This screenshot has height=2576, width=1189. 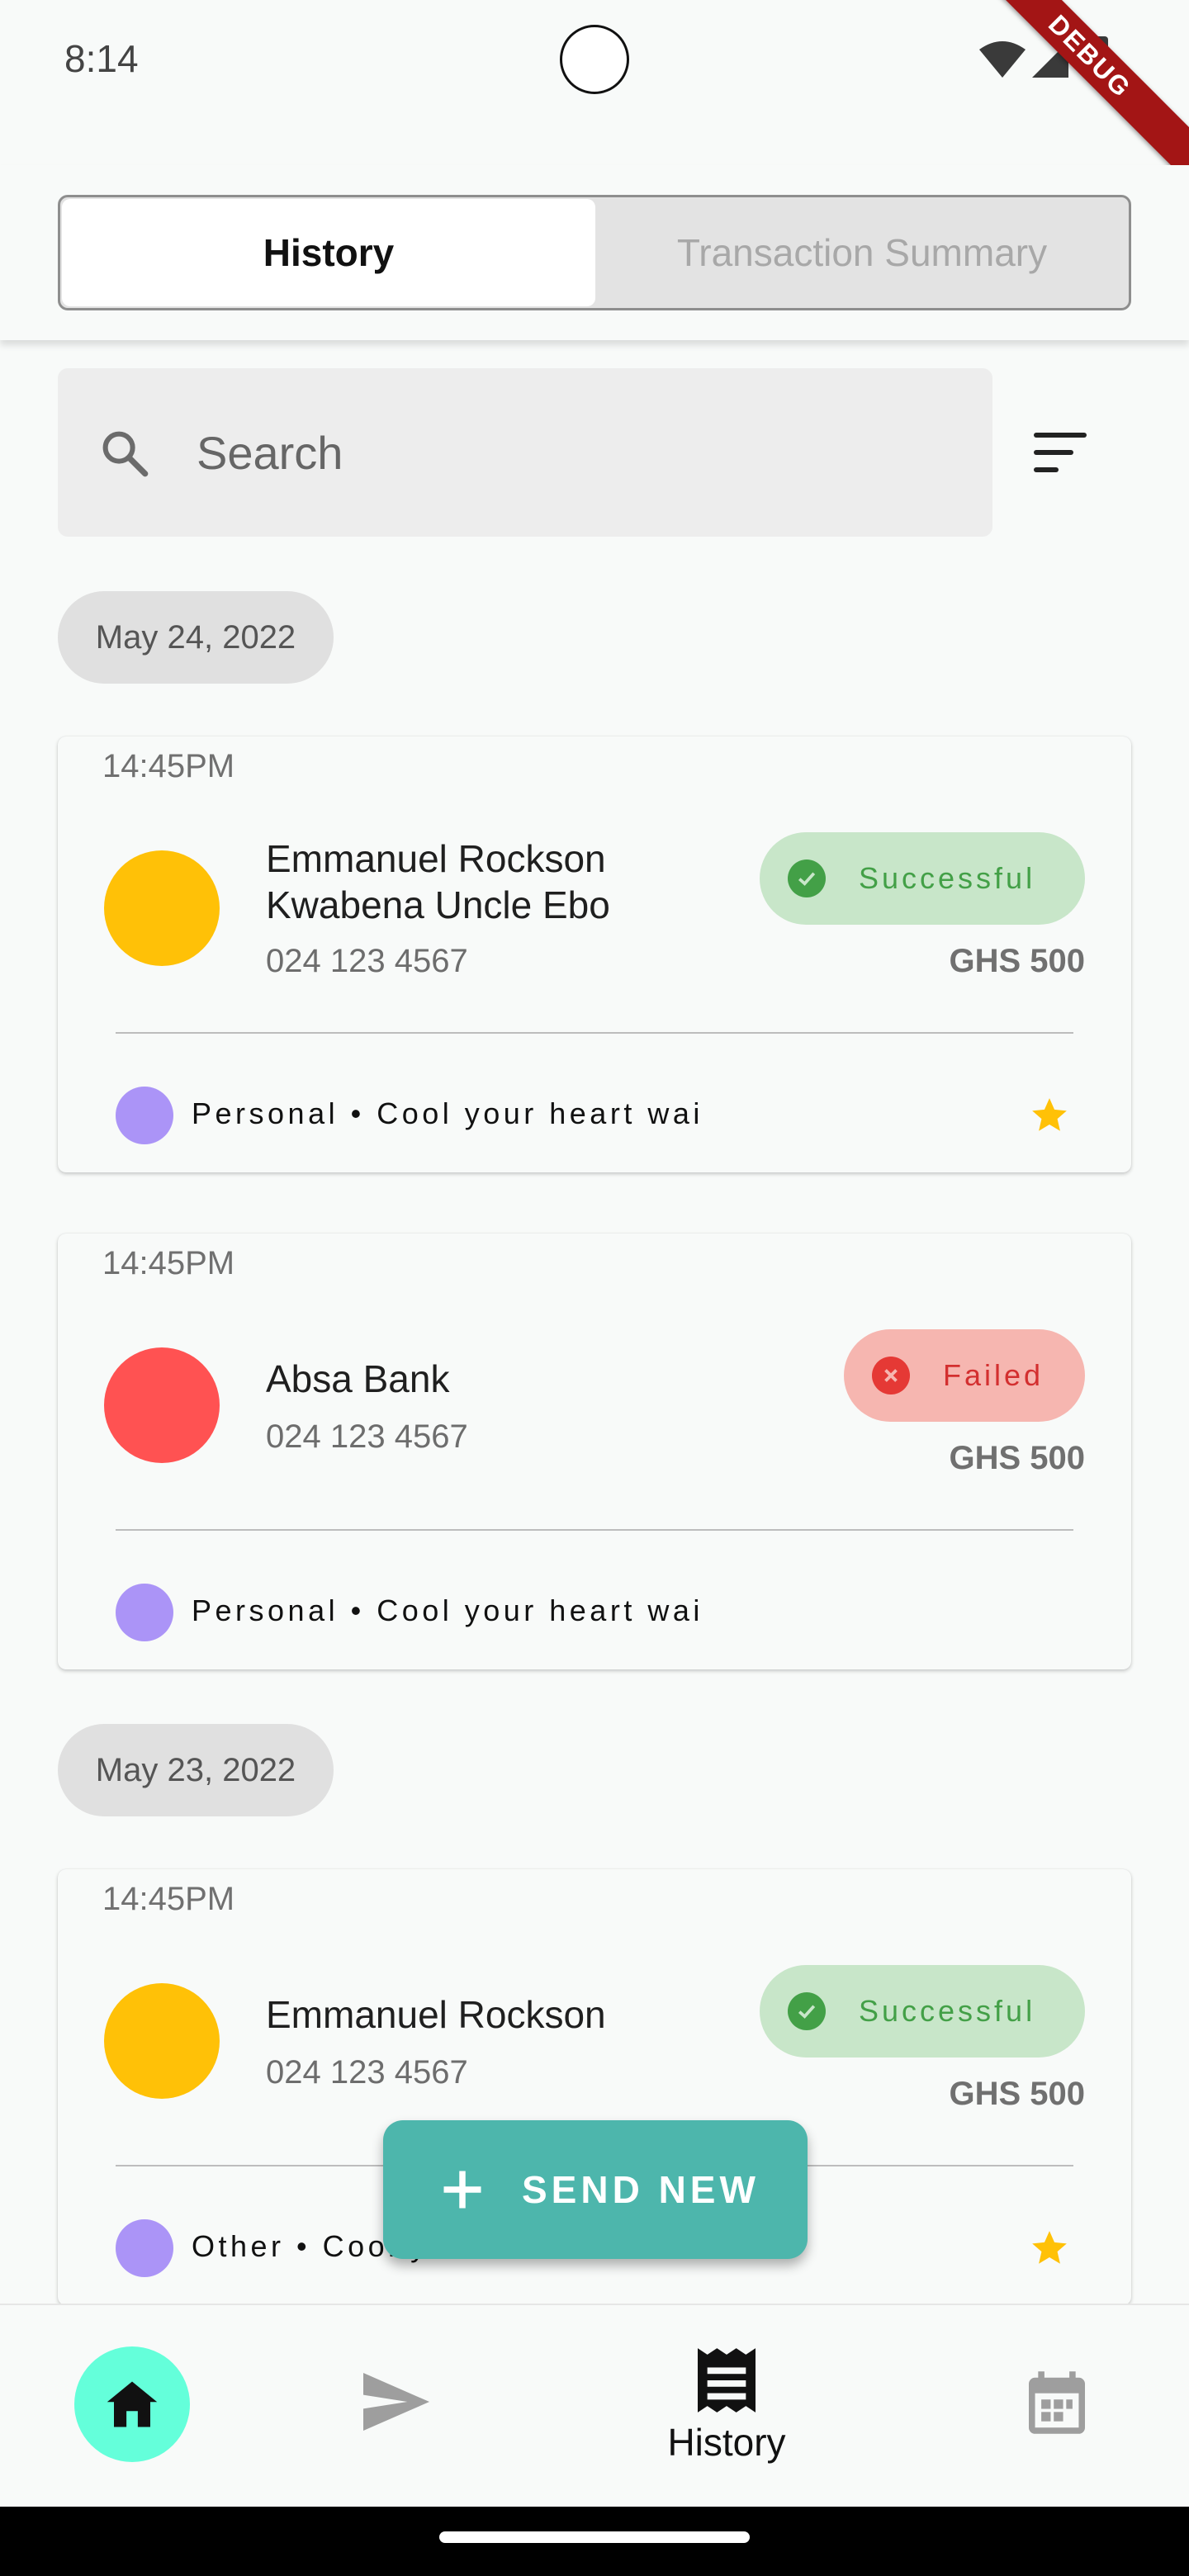 I want to click on system-nav-bar, so click(x=594, y=2541).